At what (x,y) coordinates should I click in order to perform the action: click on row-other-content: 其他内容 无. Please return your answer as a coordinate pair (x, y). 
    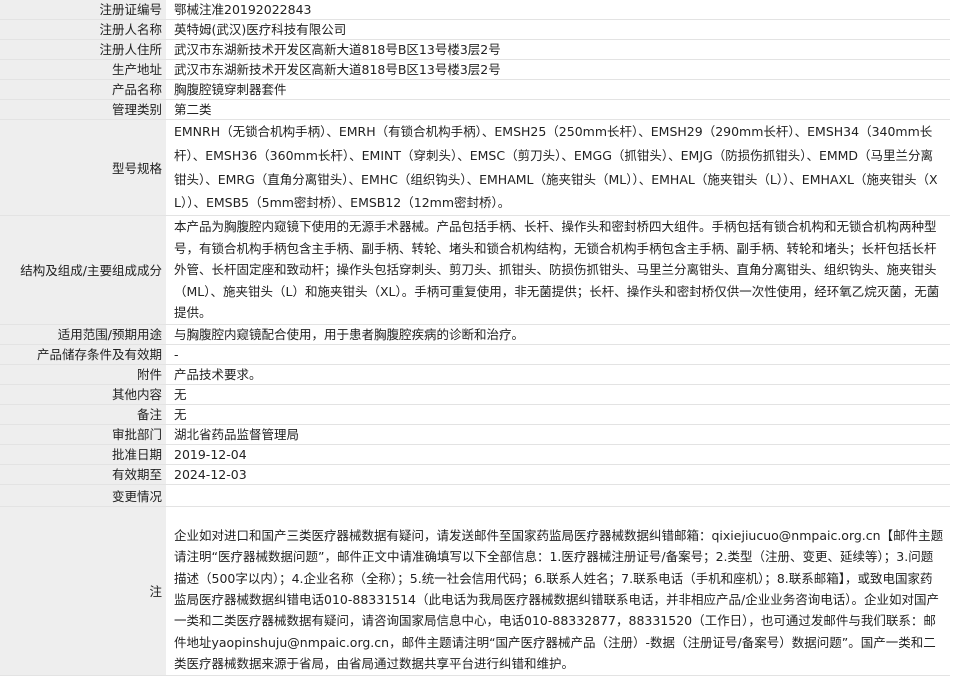
    Looking at the image, I should click on (475, 394).